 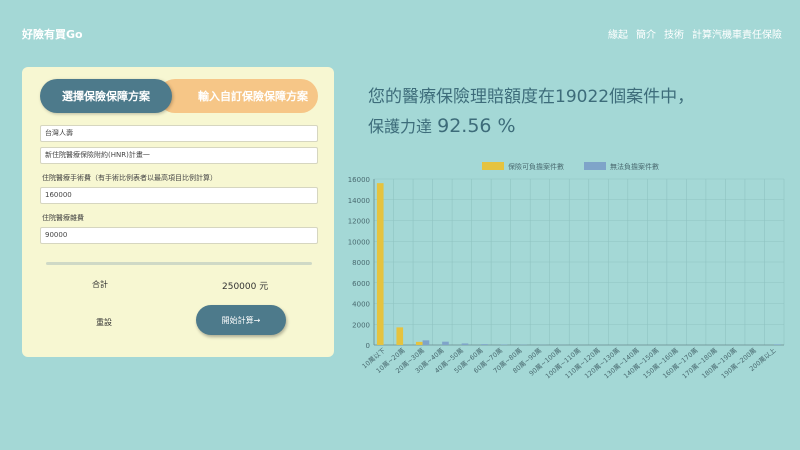 What do you see at coordinates (361, 284) in the screenshot?
I see `y-tick-label: 6000` at bounding box center [361, 284].